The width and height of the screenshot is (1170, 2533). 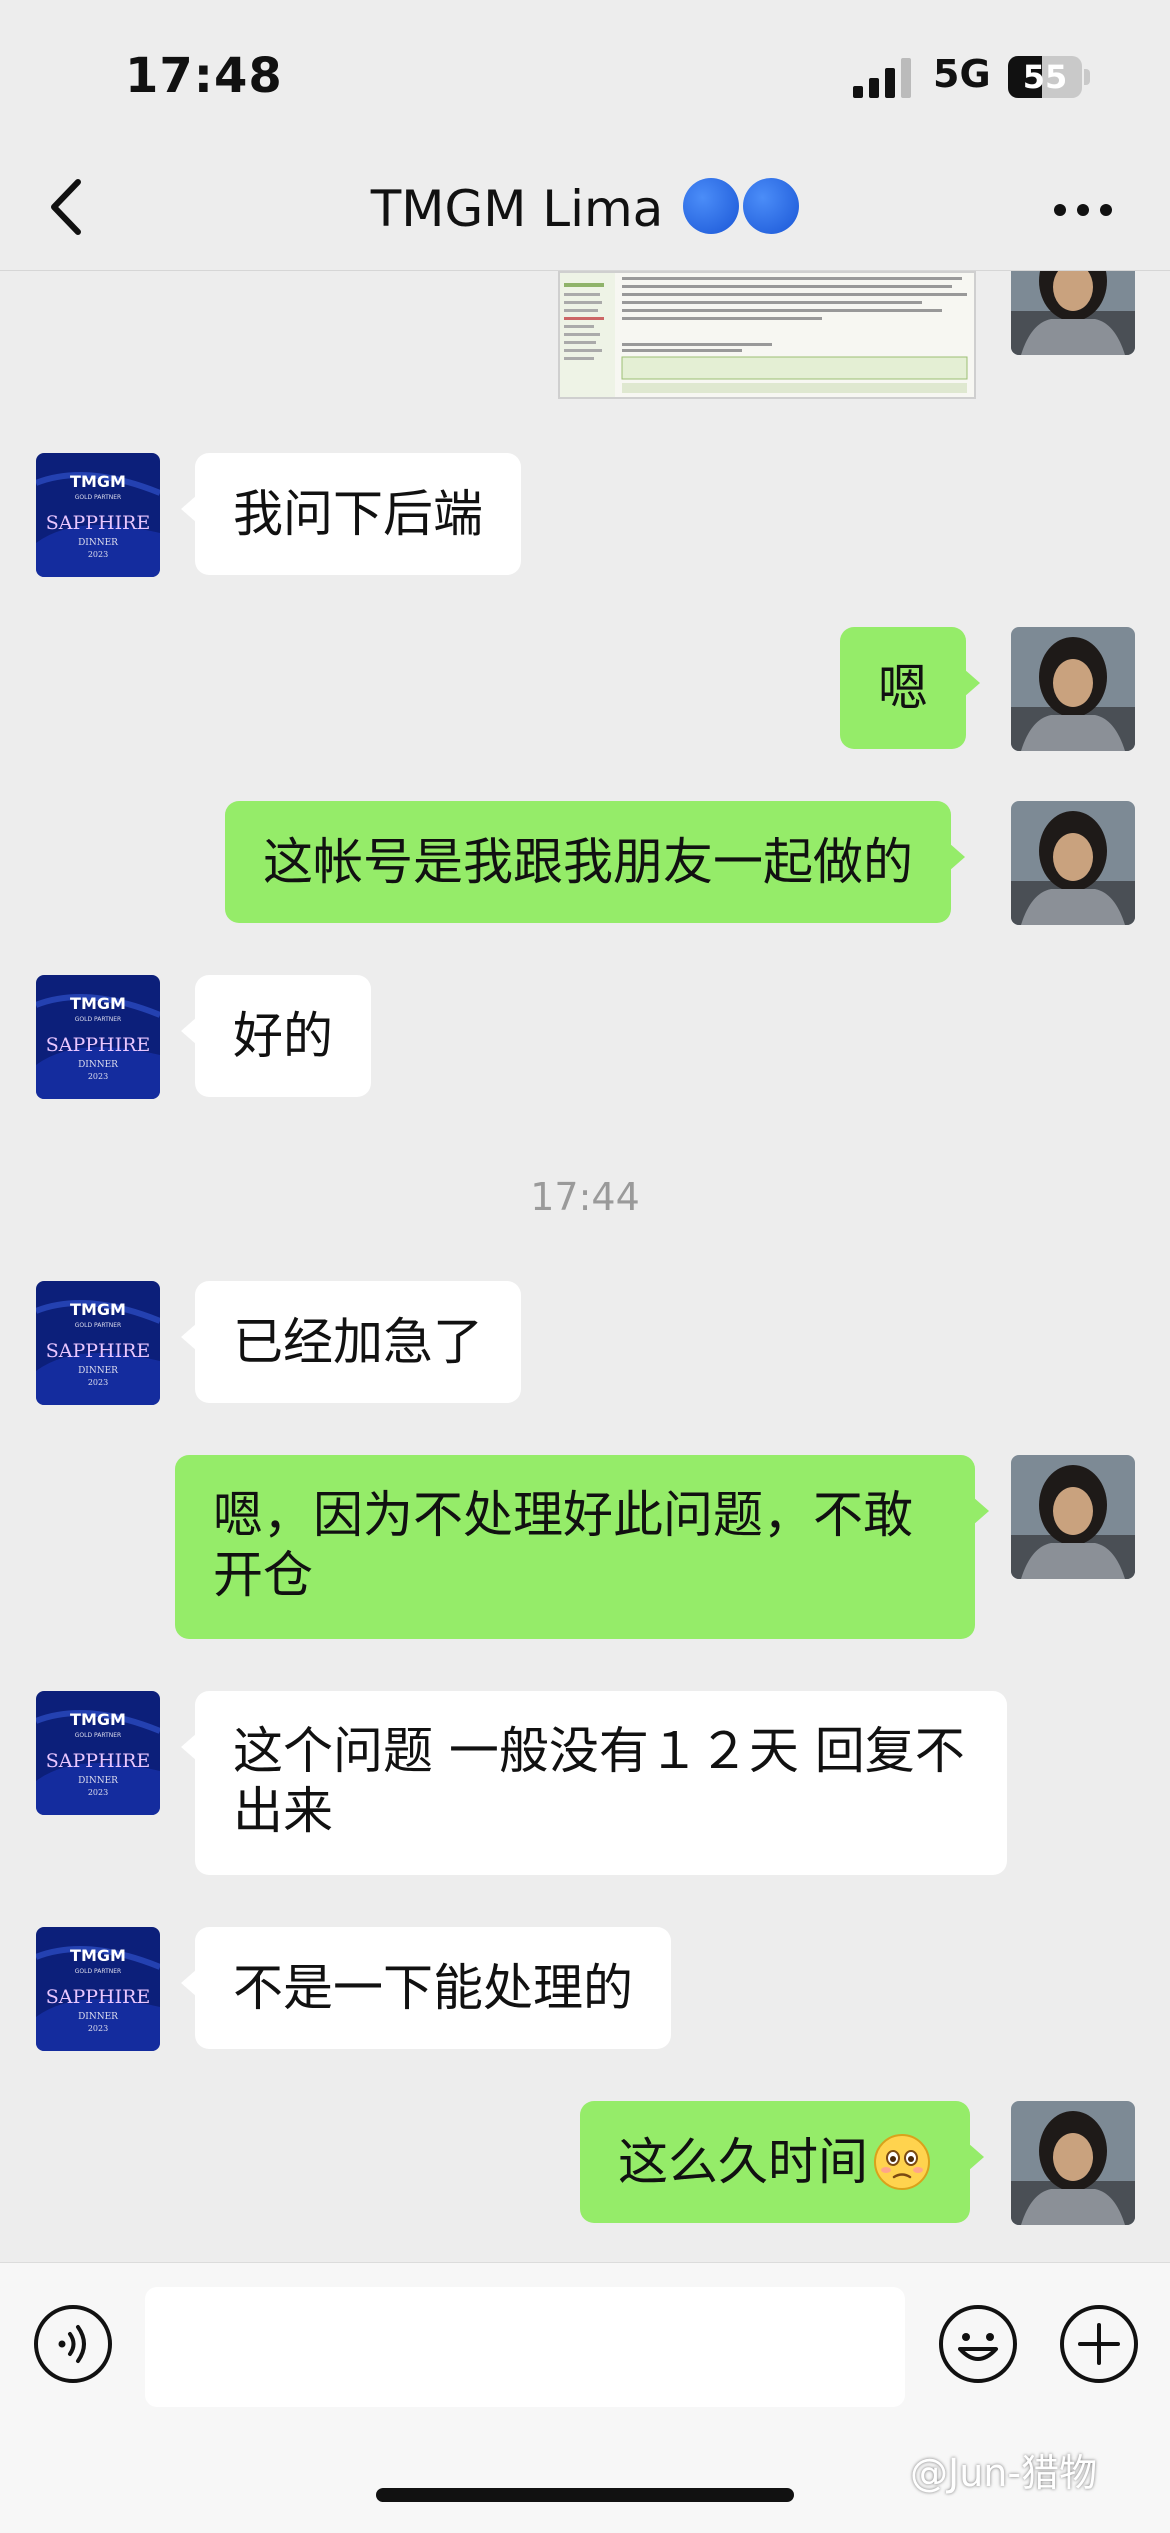 I want to click on screenshot-thumbnail, so click(x=764, y=335).